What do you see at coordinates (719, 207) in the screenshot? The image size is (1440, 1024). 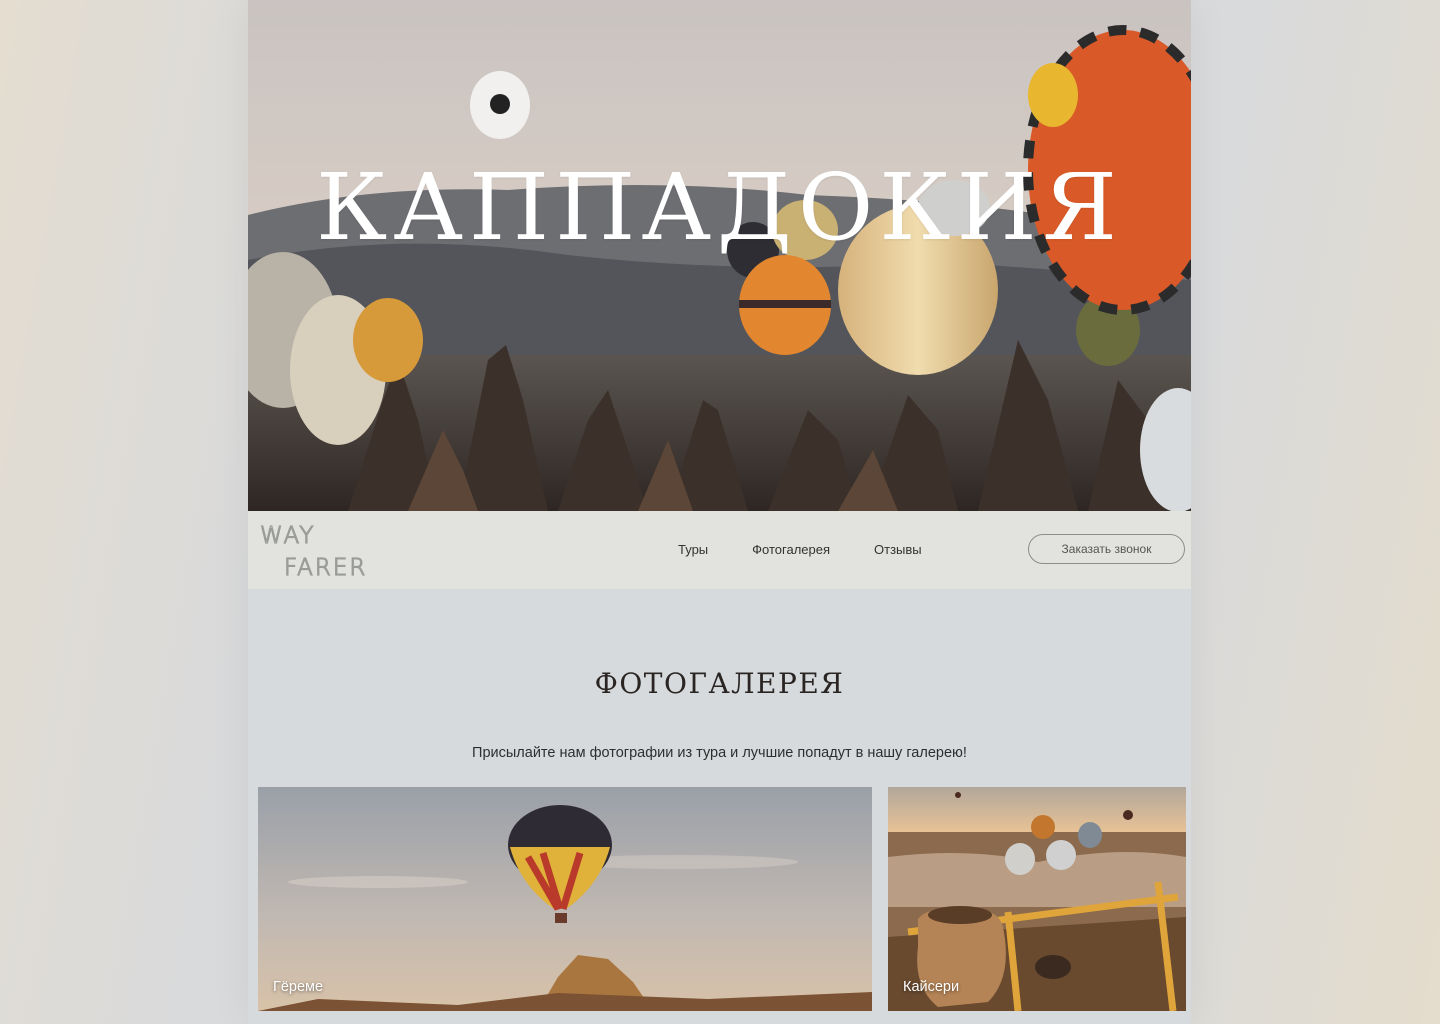 I see `hero-title: КАППАДОКИЯ` at bounding box center [719, 207].